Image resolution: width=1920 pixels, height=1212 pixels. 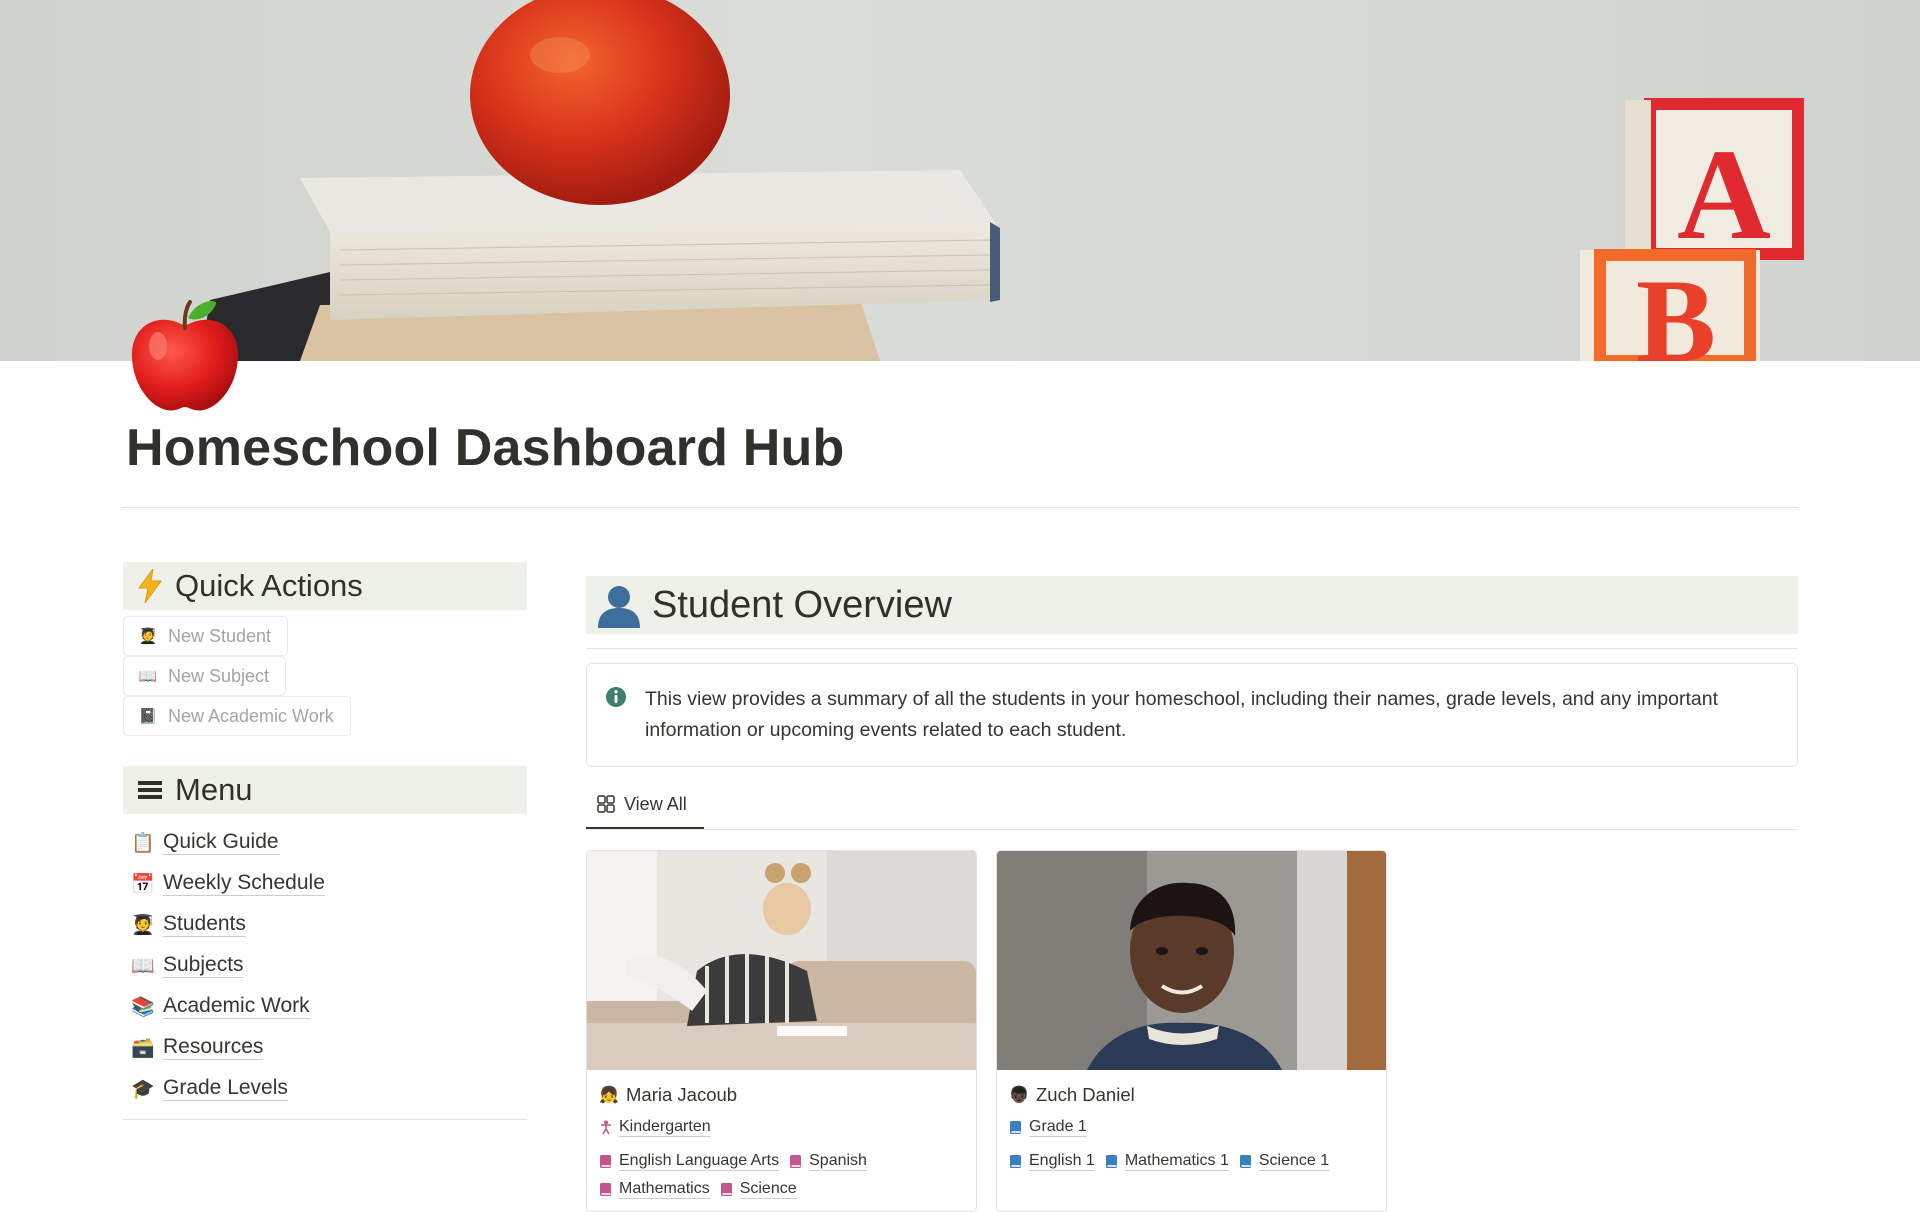 I want to click on student-overview-title: Student Overview, so click(x=802, y=604).